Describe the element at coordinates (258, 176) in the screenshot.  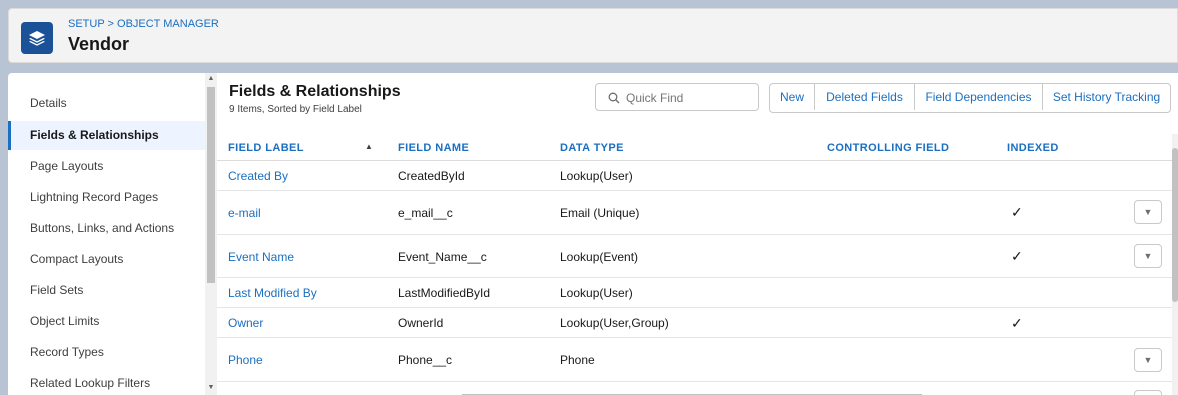
I see `field-label-link: Created By` at that location.